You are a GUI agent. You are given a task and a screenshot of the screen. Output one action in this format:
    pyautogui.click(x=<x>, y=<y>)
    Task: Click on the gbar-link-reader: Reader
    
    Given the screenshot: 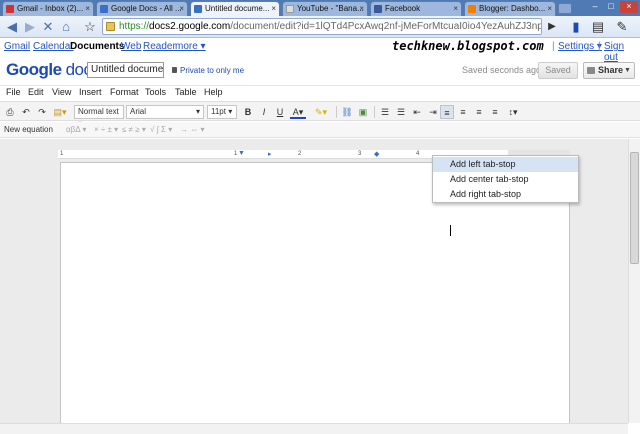 What is the action you would take?
    pyautogui.click(x=159, y=46)
    